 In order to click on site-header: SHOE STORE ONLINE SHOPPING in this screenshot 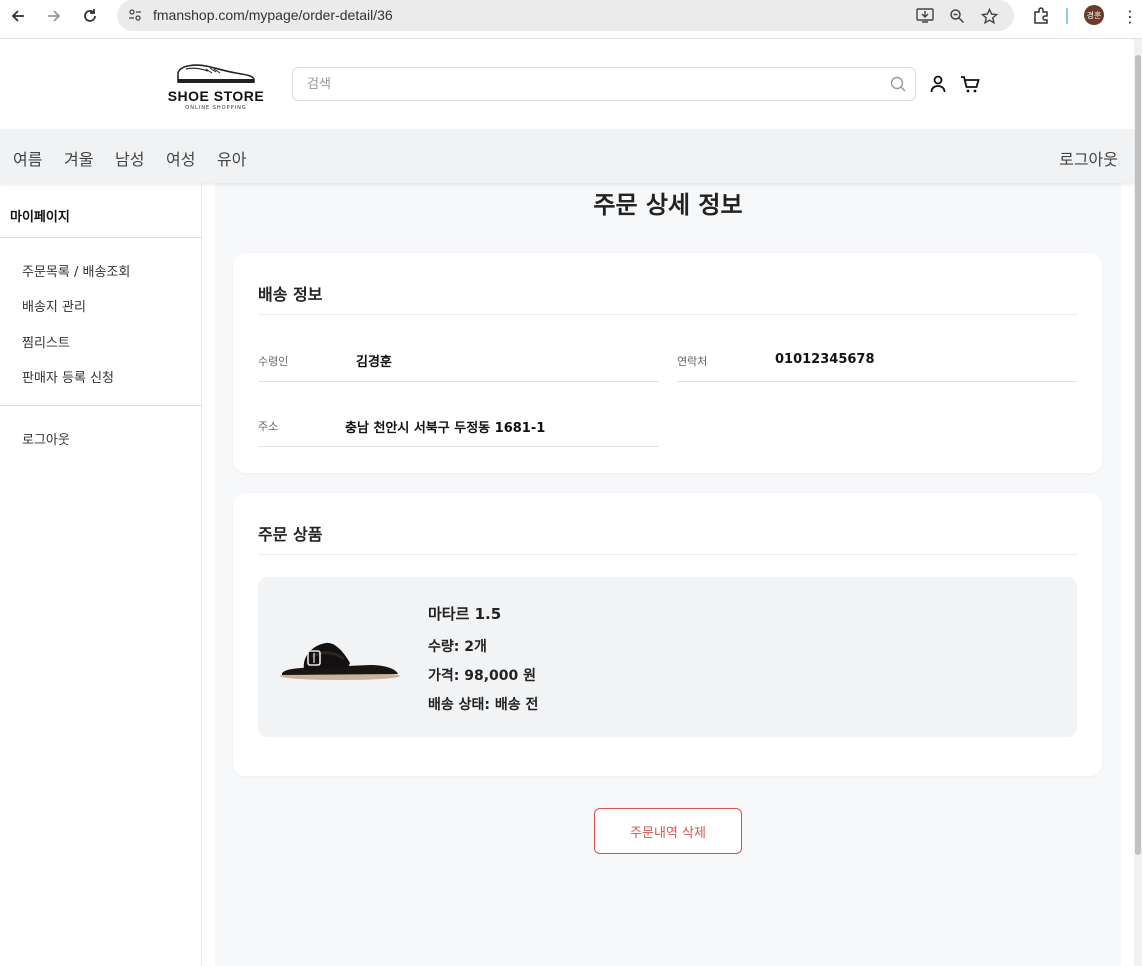, I will do `click(567, 84)`.